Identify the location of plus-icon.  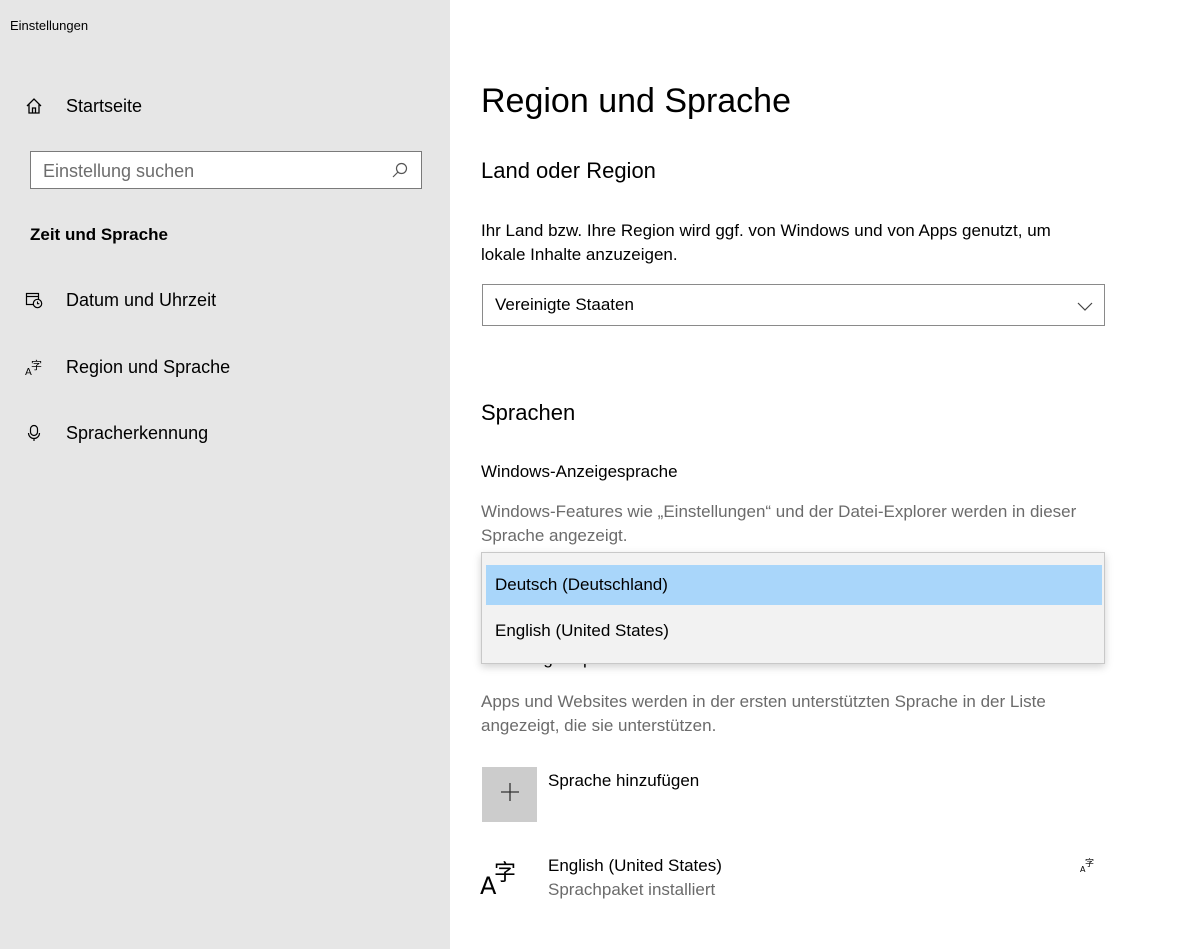
(510, 794).